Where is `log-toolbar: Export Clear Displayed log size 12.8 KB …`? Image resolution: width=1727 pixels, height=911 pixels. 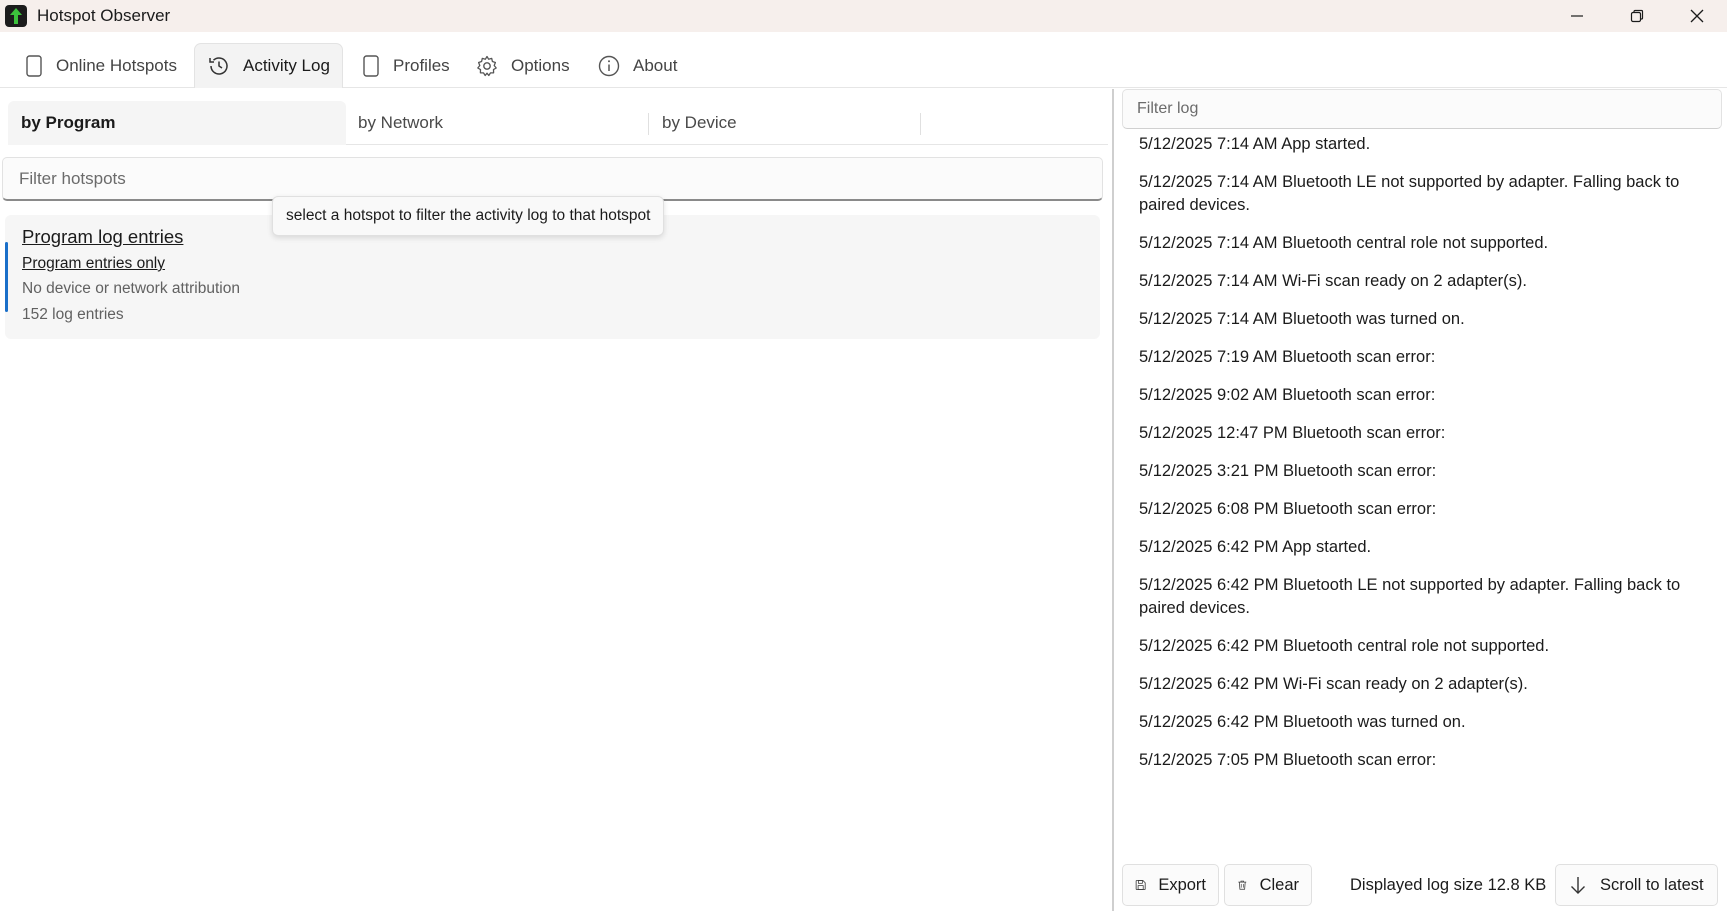
log-toolbar: Export Clear Displayed log size 12.8 KB … is located at coordinates (1424, 885).